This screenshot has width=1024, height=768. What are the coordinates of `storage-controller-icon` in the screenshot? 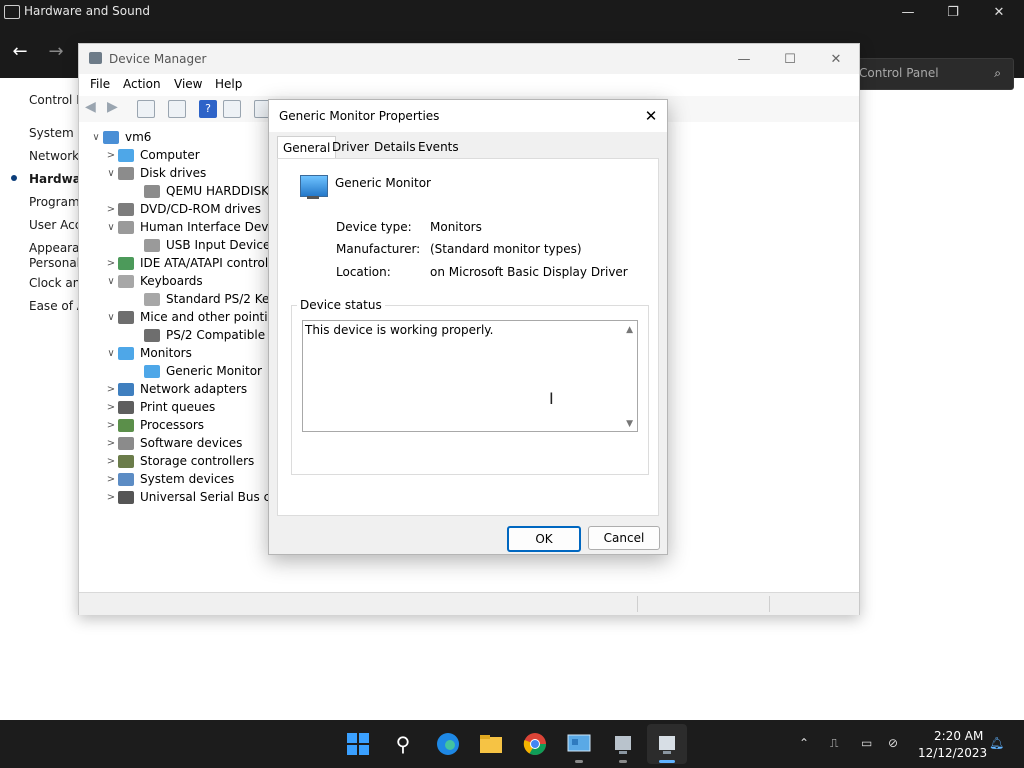 It's located at (126, 461).